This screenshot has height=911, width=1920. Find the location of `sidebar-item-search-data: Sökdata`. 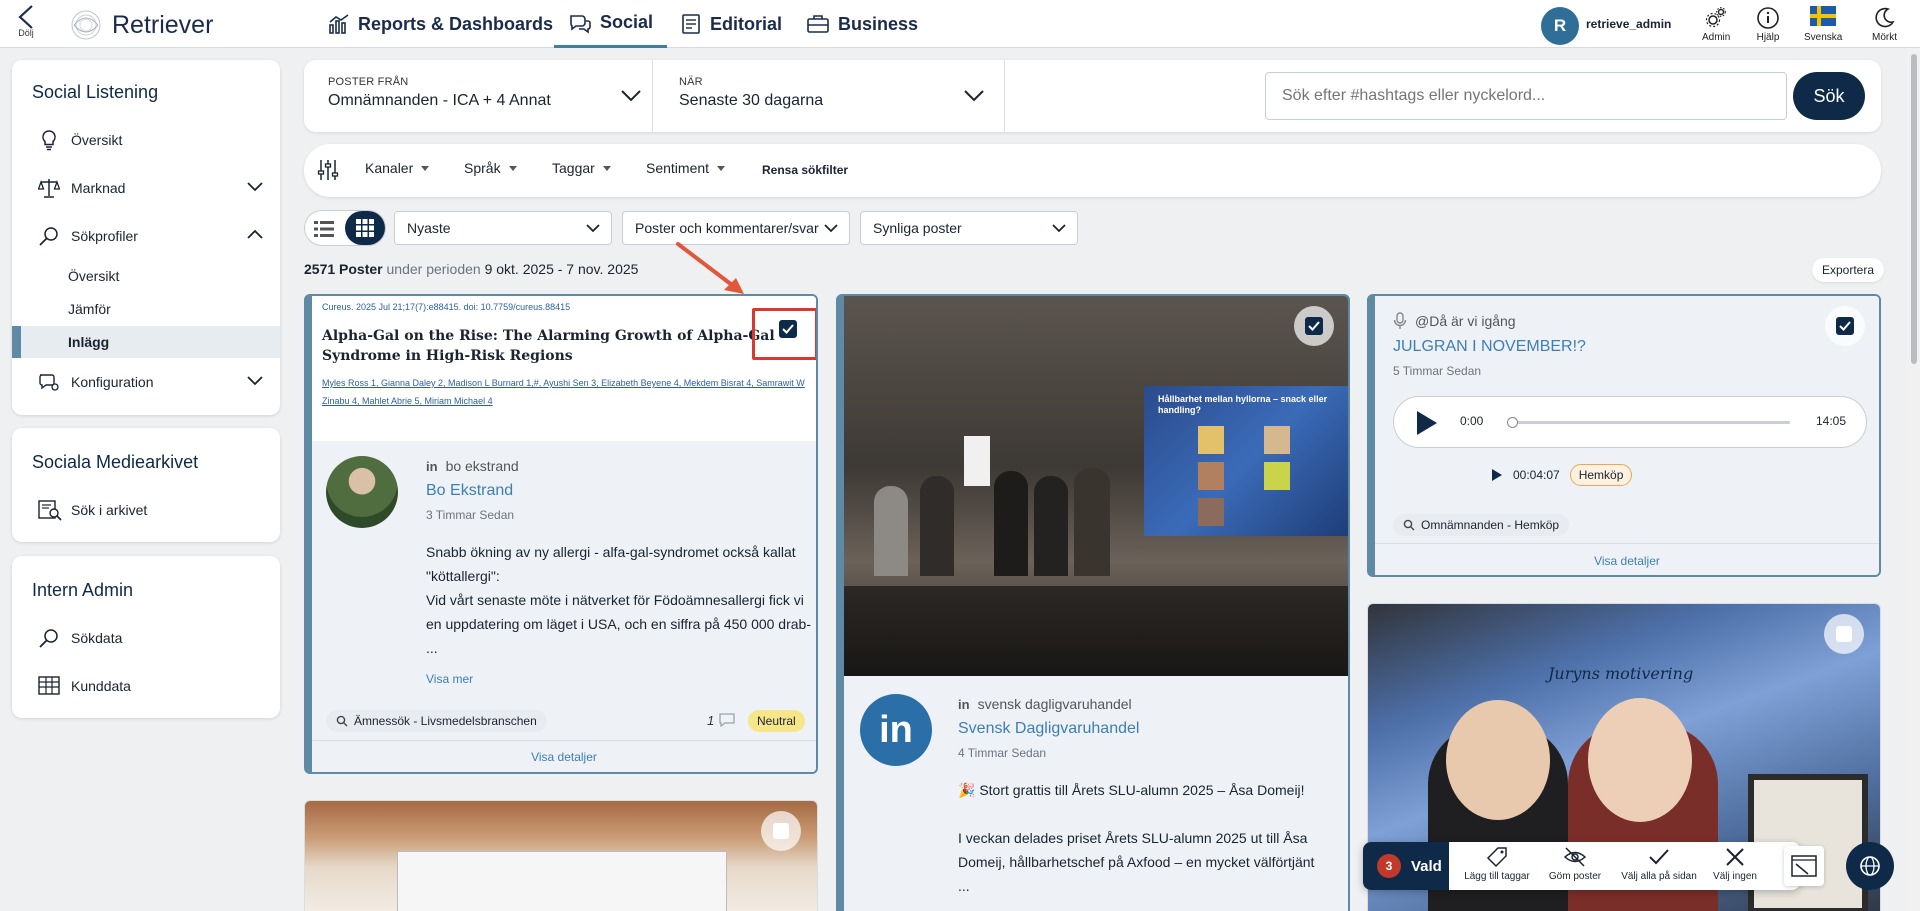

sidebar-item-search-data: Sökdata is located at coordinates (146, 638).